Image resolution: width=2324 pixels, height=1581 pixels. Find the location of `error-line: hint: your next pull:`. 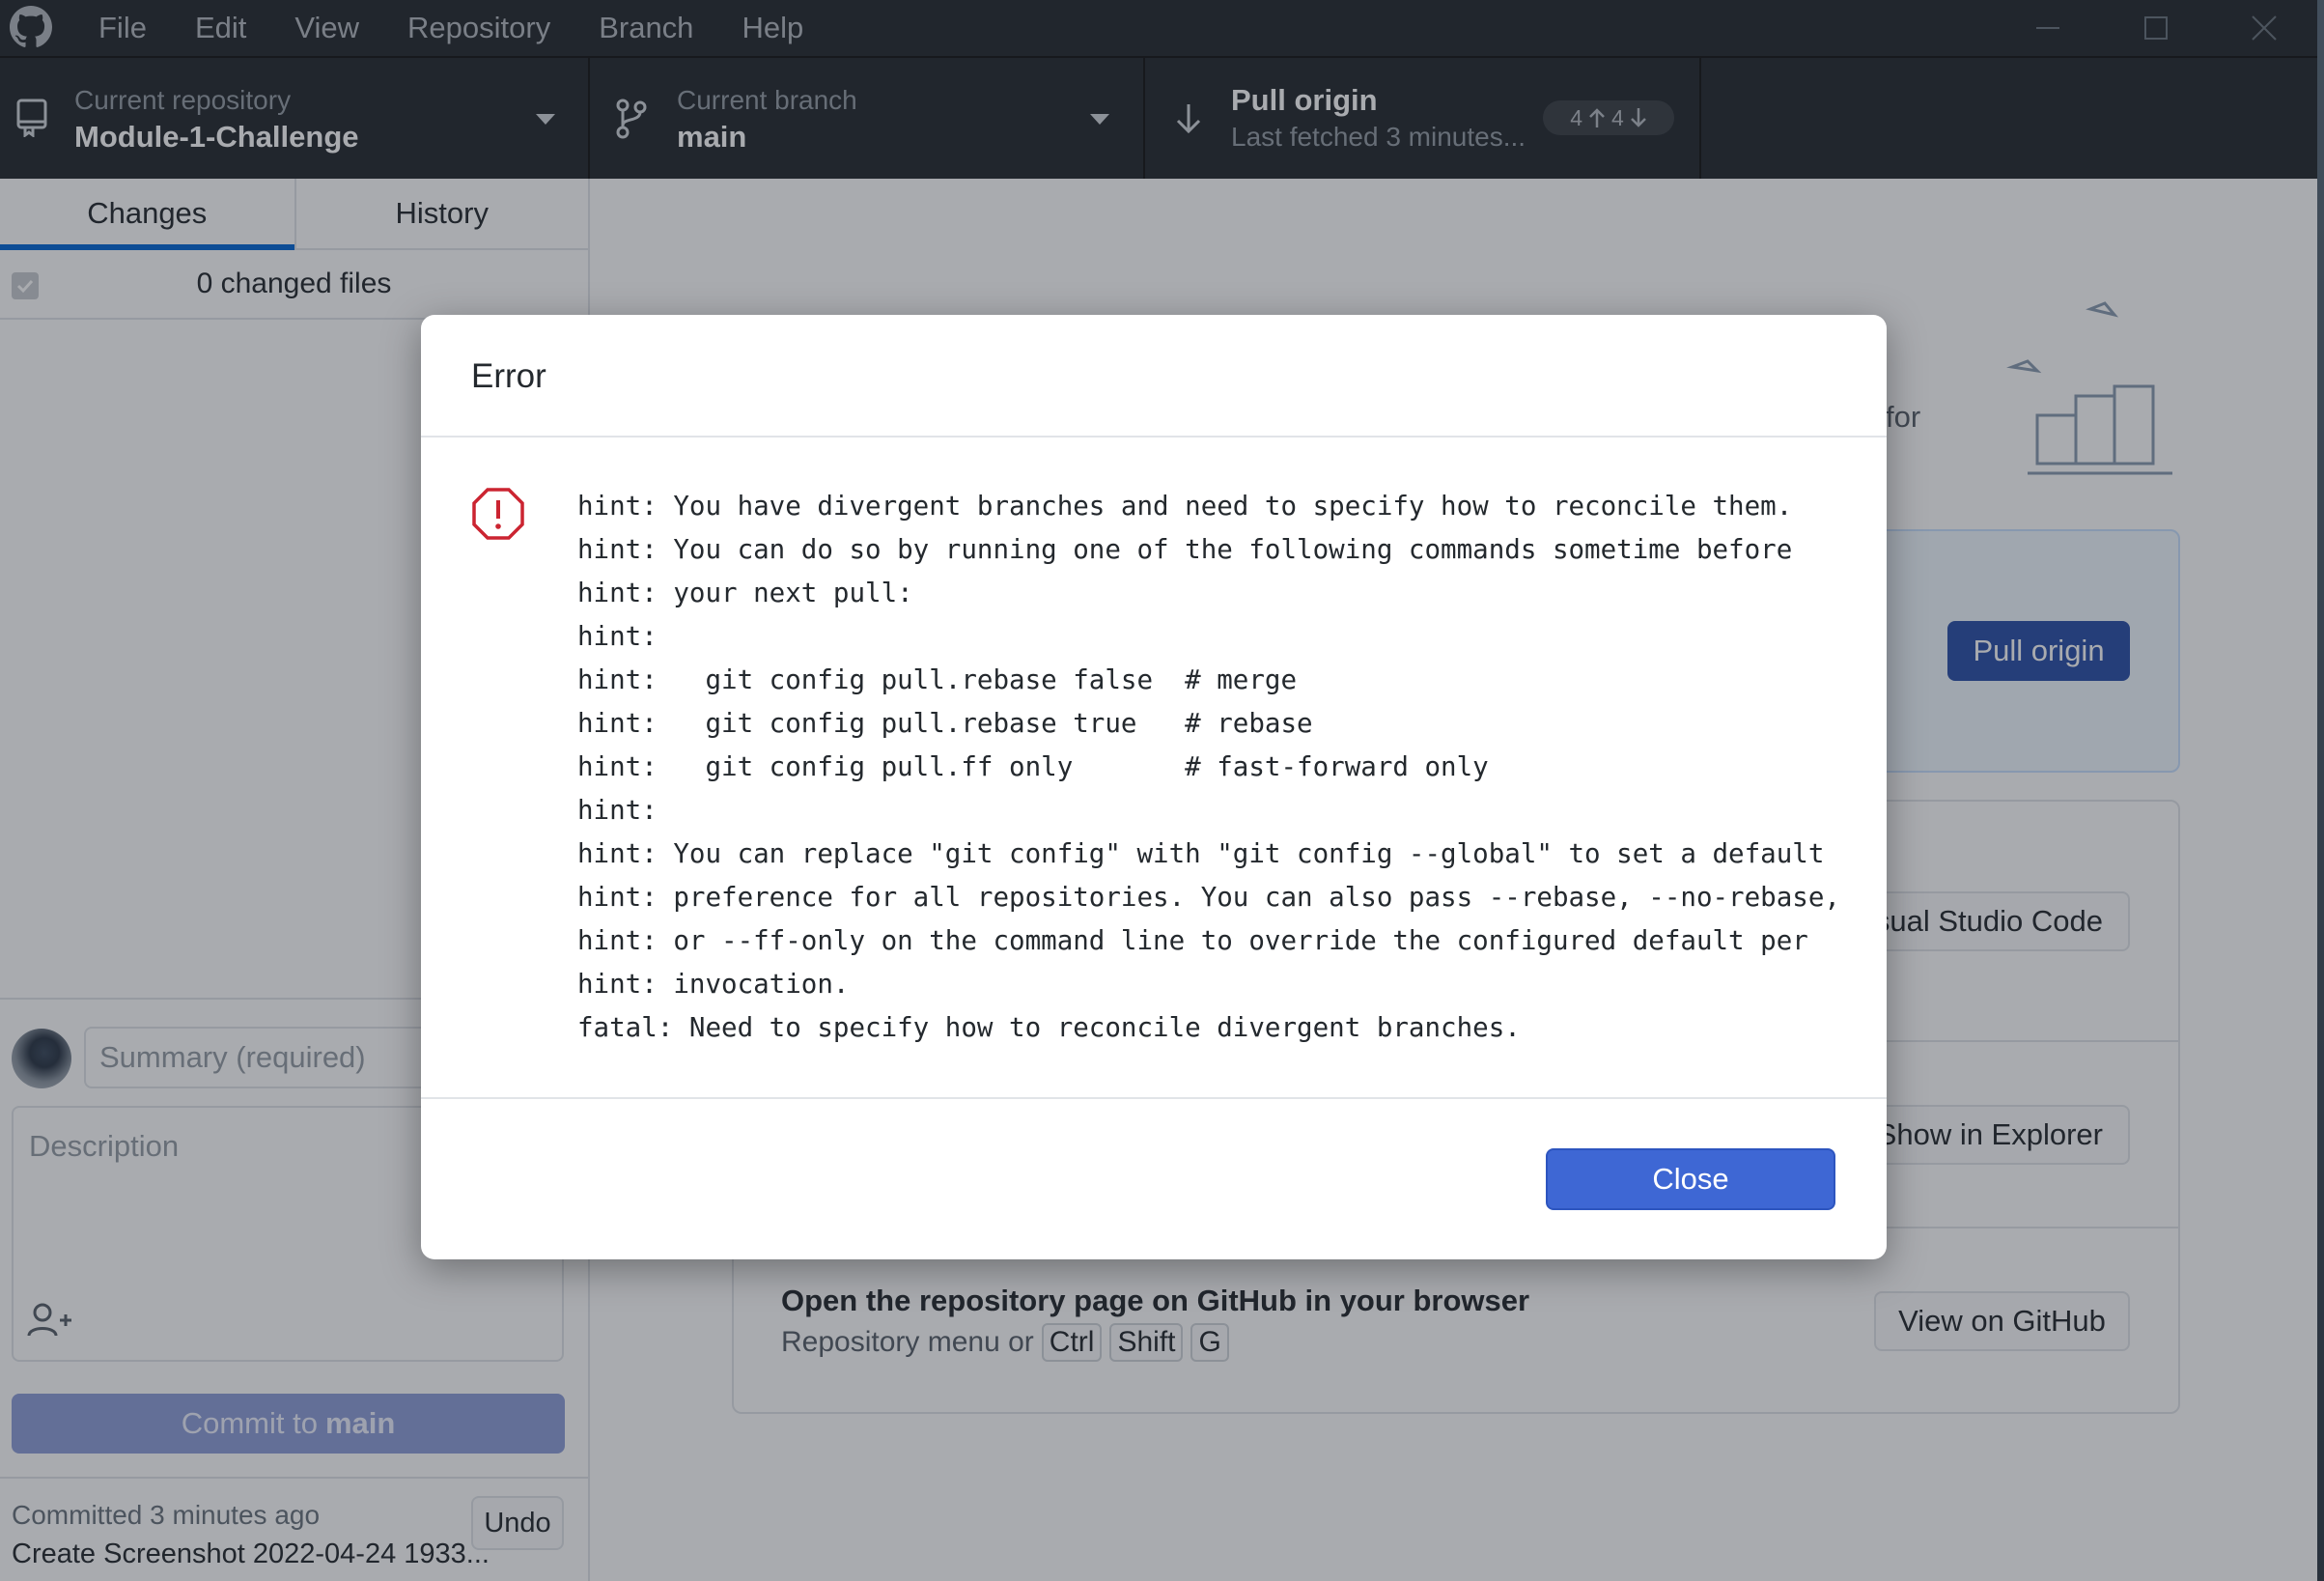

error-line: hint: your next pull: is located at coordinates (745, 593).